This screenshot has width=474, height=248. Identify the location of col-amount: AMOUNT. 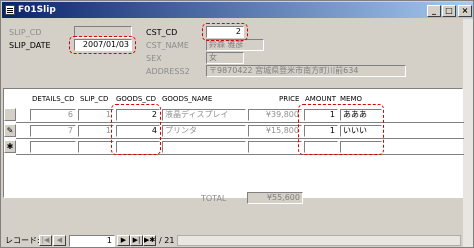
(320, 99).